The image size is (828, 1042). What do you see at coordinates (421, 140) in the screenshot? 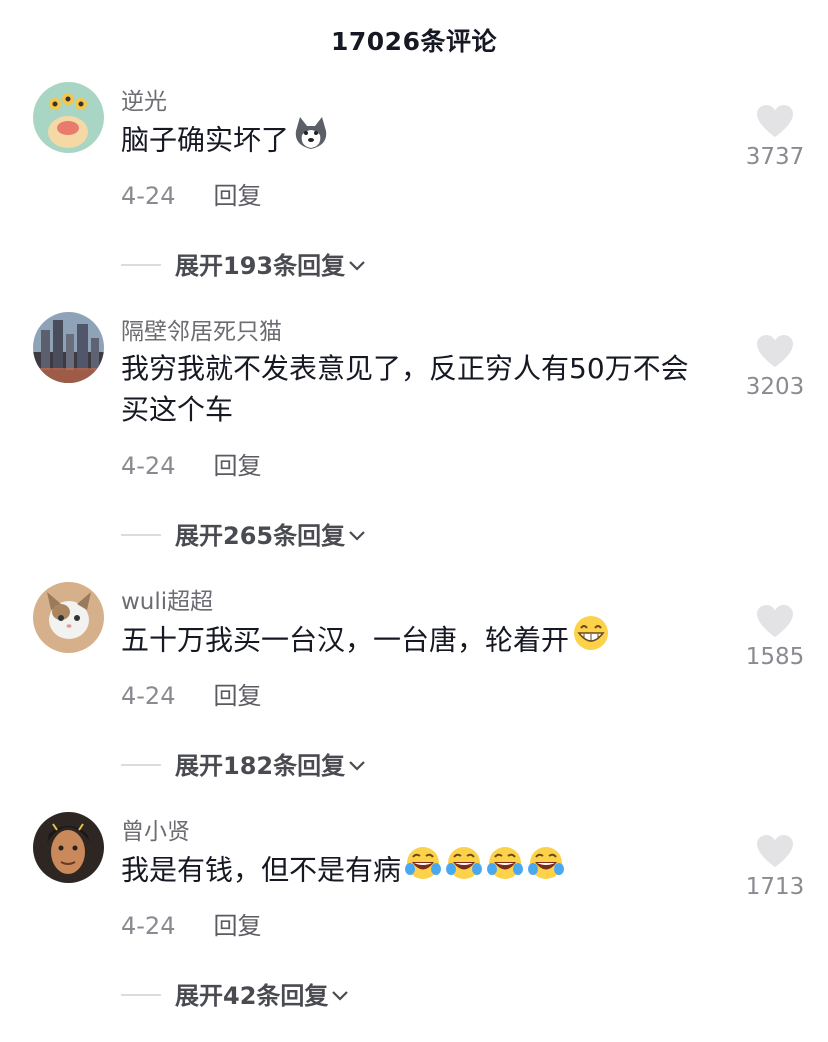
I see `comment-text: 脑子确实坏了` at bounding box center [421, 140].